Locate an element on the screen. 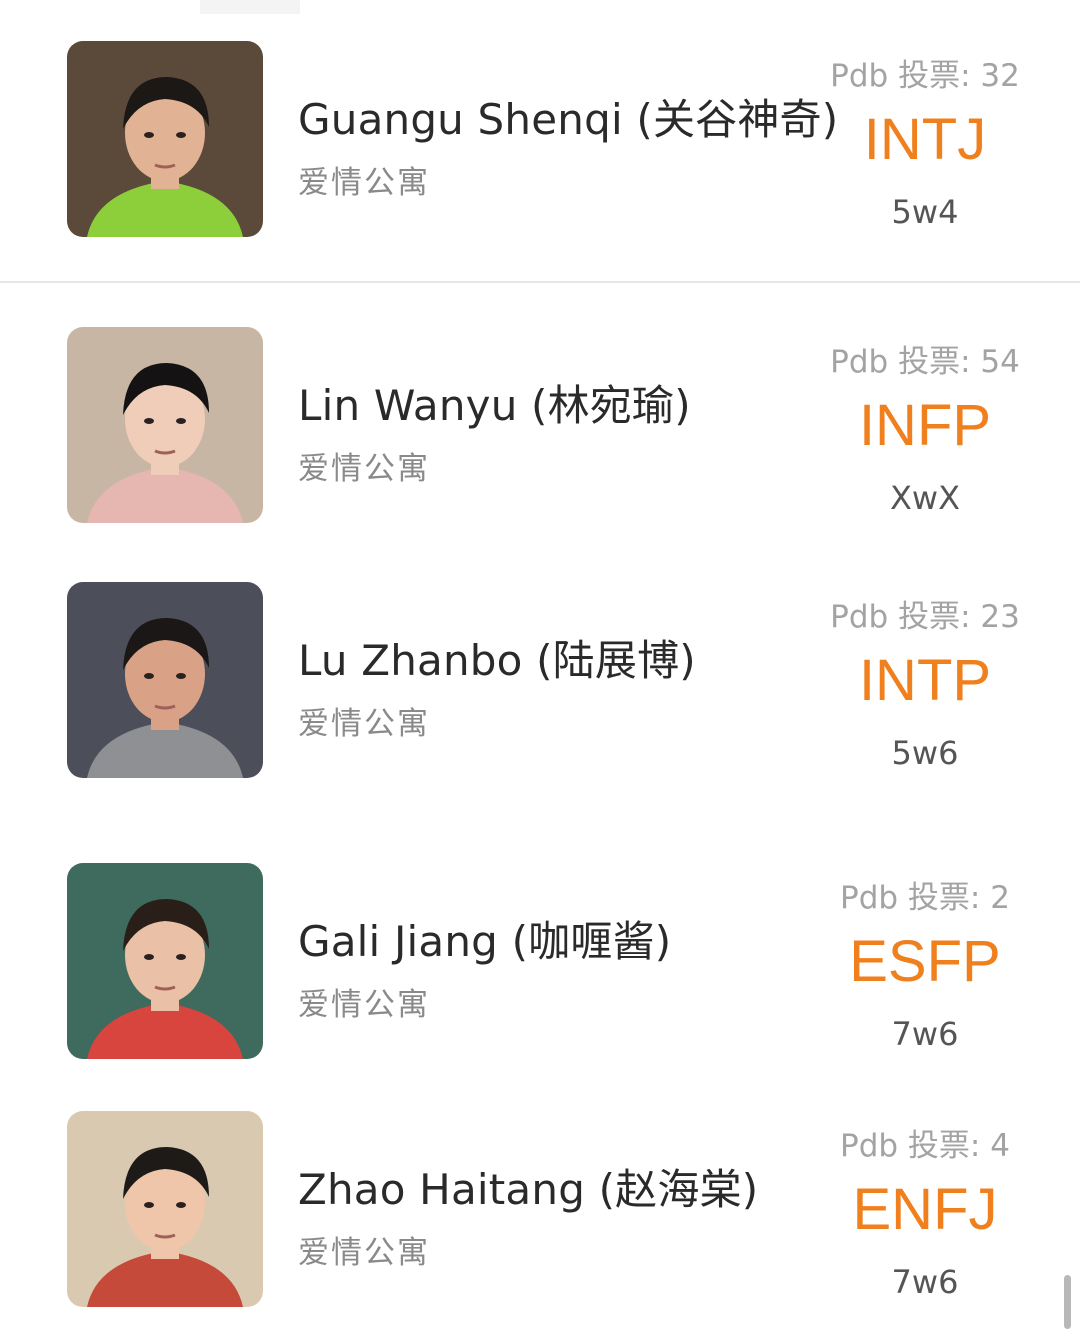 The width and height of the screenshot is (1080, 1329). pdb-votes: Pdb 投票: 54 is located at coordinates (925, 362).